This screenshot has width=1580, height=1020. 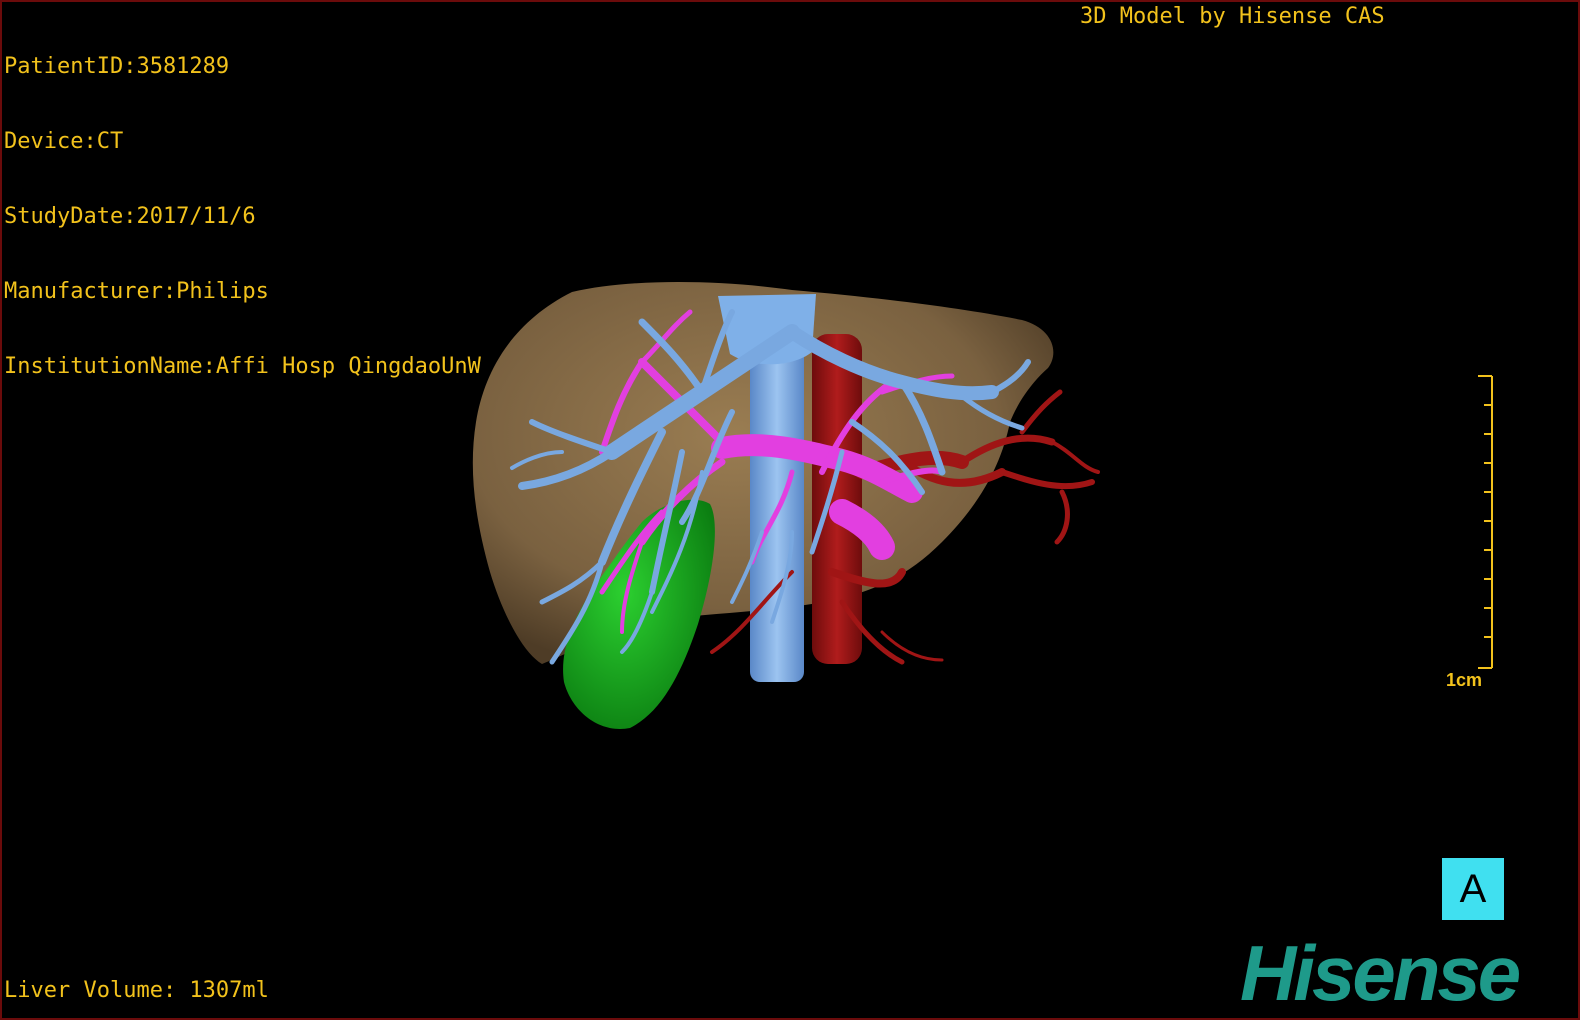 What do you see at coordinates (117, 66) in the screenshot?
I see `patient-id-text: PatientID:3581289` at bounding box center [117, 66].